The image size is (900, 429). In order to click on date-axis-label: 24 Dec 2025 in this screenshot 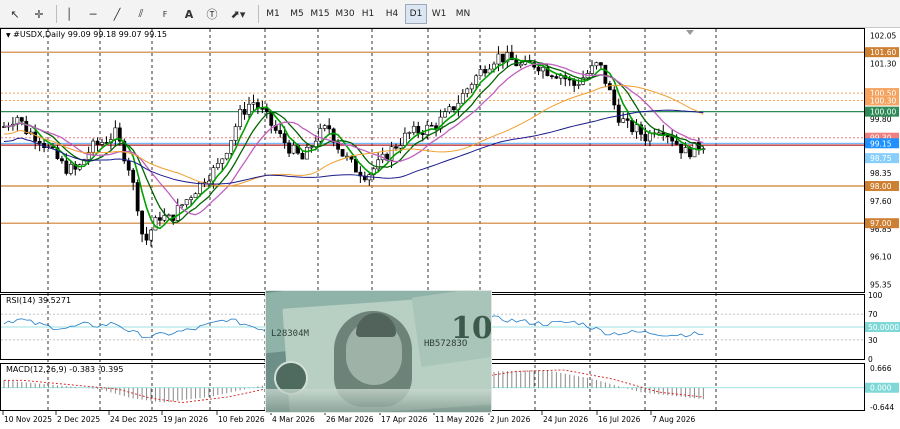, I will do `click(134, 419)`.